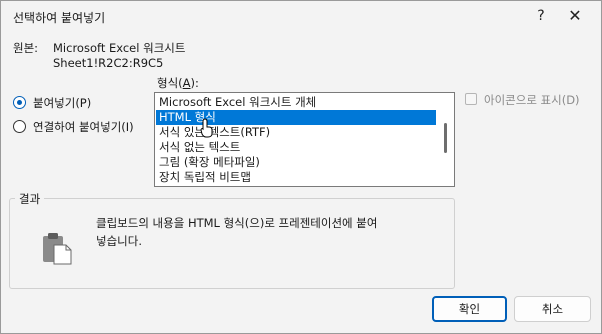 The height and width of the screenshot is (334, 602). What do you see at coordinates (541, 16) in the screenshot?
I see `help-icon: ?` at bounding box center [541, 16].